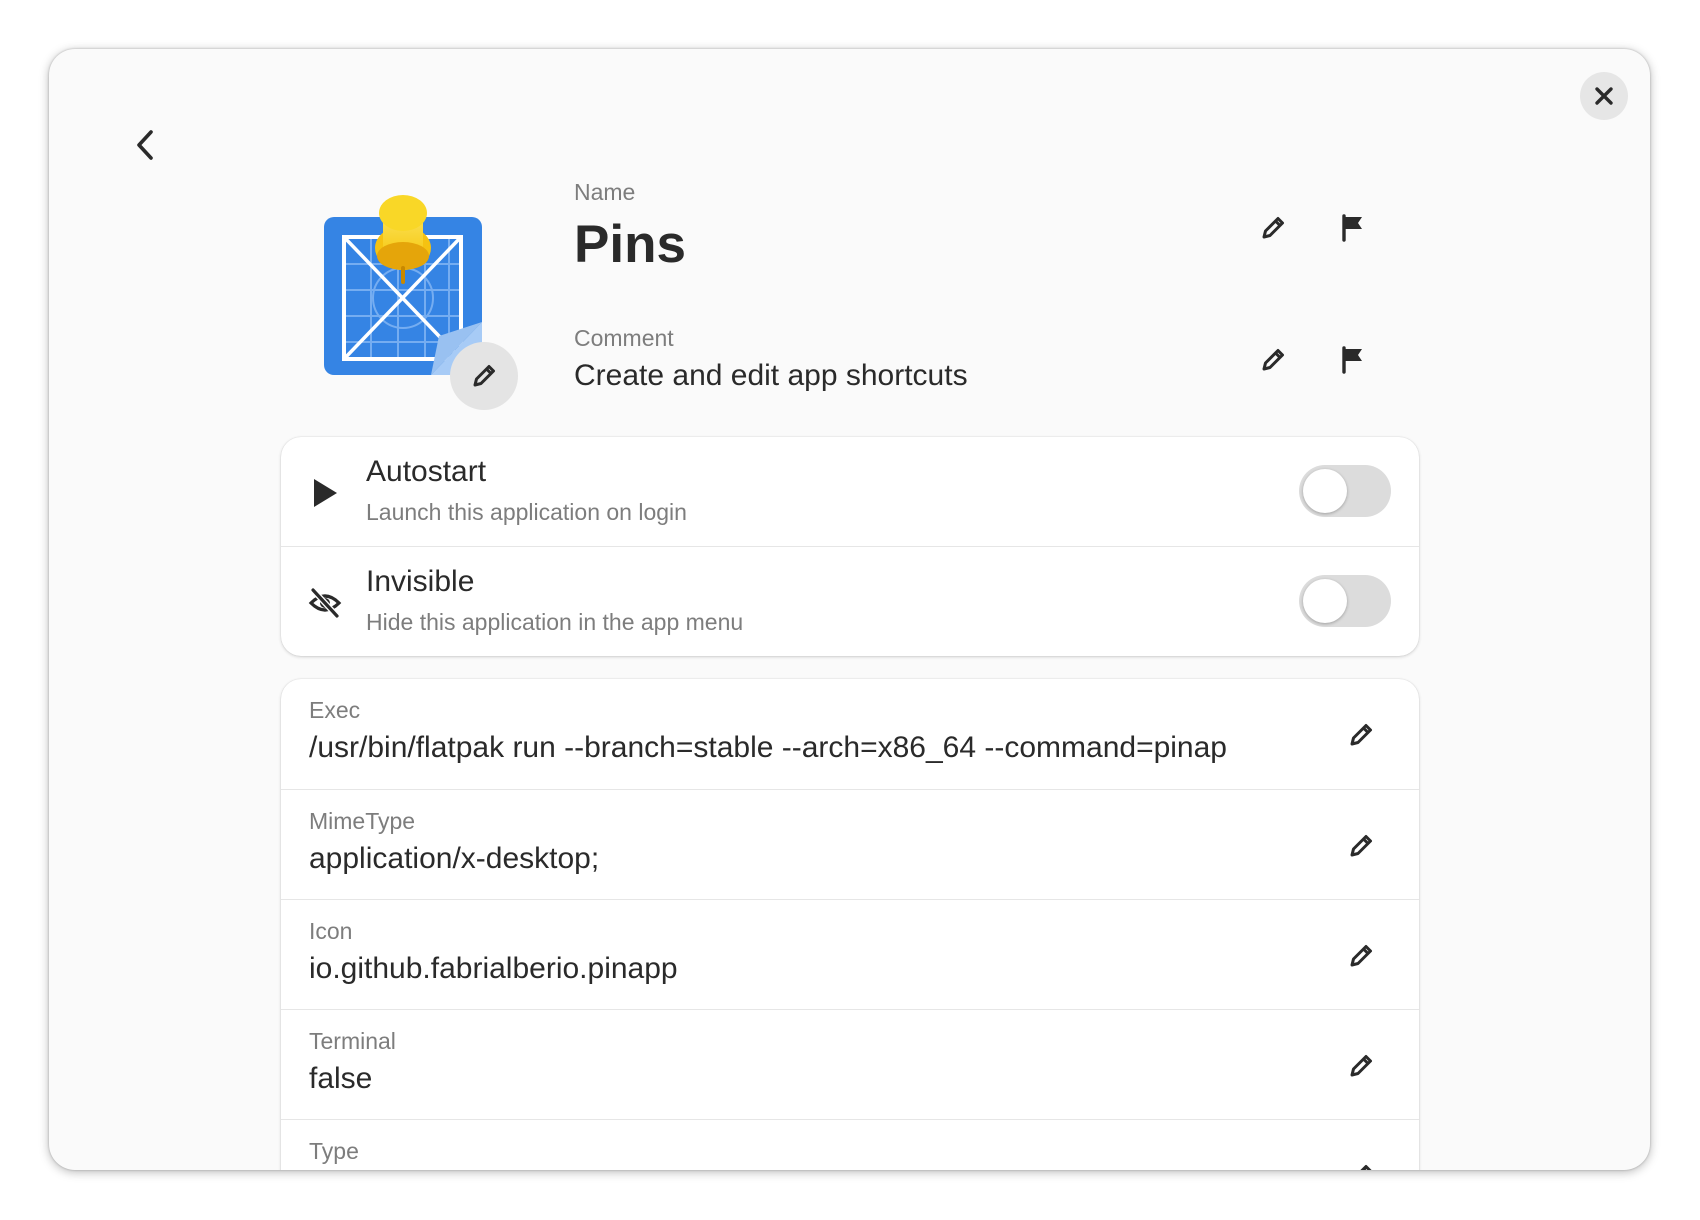 This screenshot has width=1700, height=1220. What do you see at coordinates (605, 192) in the screenshot?
I see `name-label: Name` at bounding box center [605, 192].